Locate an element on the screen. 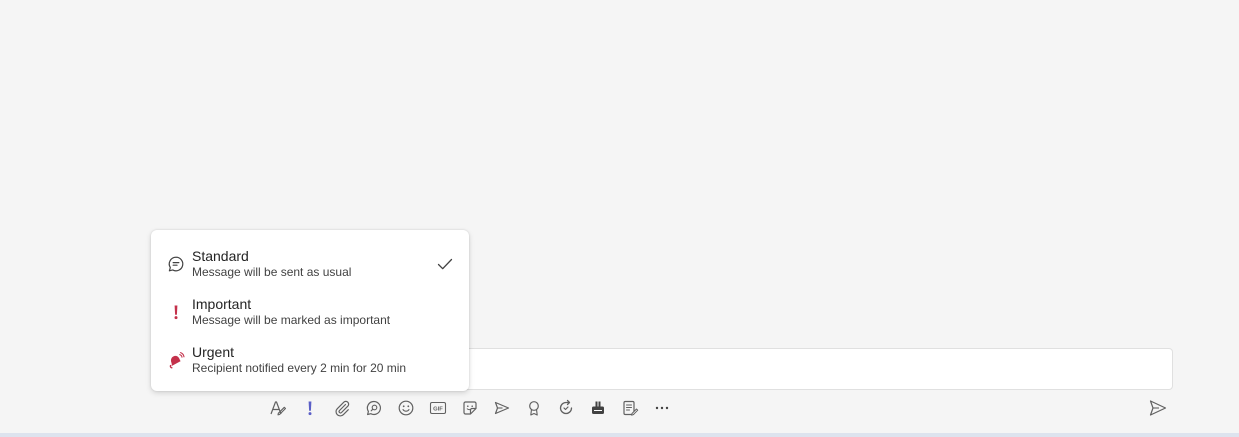 This screenshot has height=437, width=1239. gif-button: GIF is located at coordinates (438, 408).